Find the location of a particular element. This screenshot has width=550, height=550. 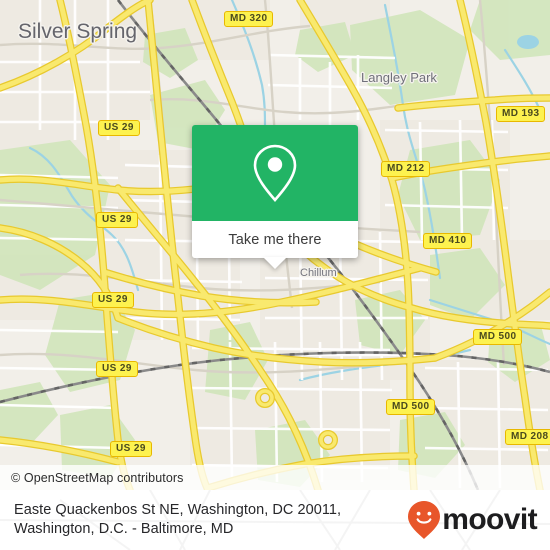

place-label-langley-park: Langley Park is located at coordinates (399, 77).